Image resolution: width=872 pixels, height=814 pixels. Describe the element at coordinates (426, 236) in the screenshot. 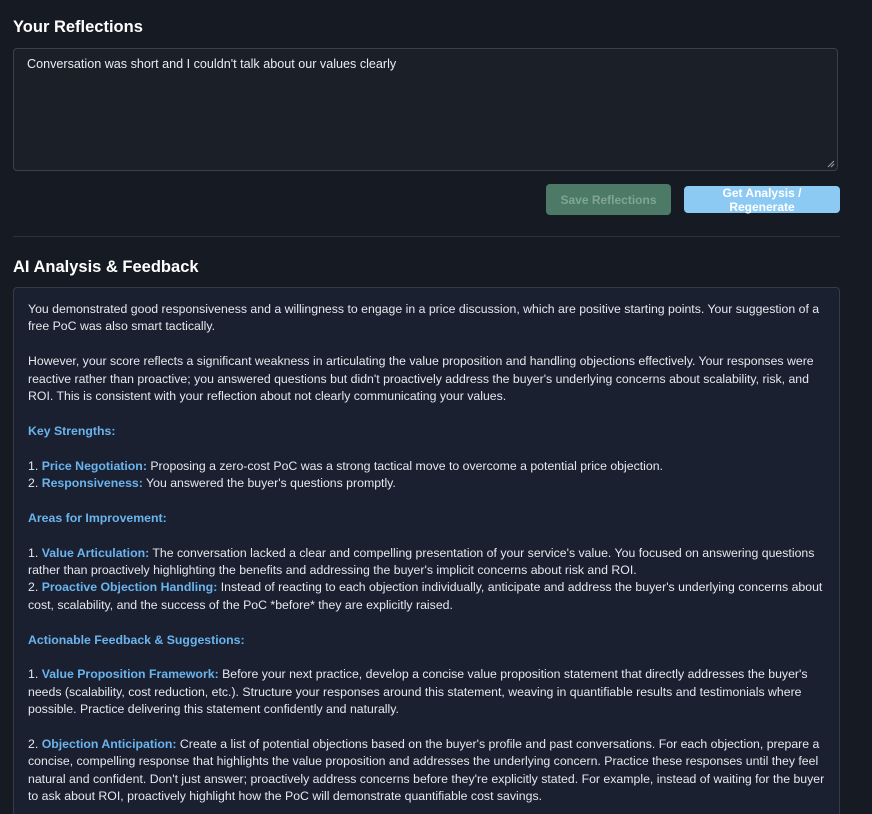

I see `section-divider` at that location.